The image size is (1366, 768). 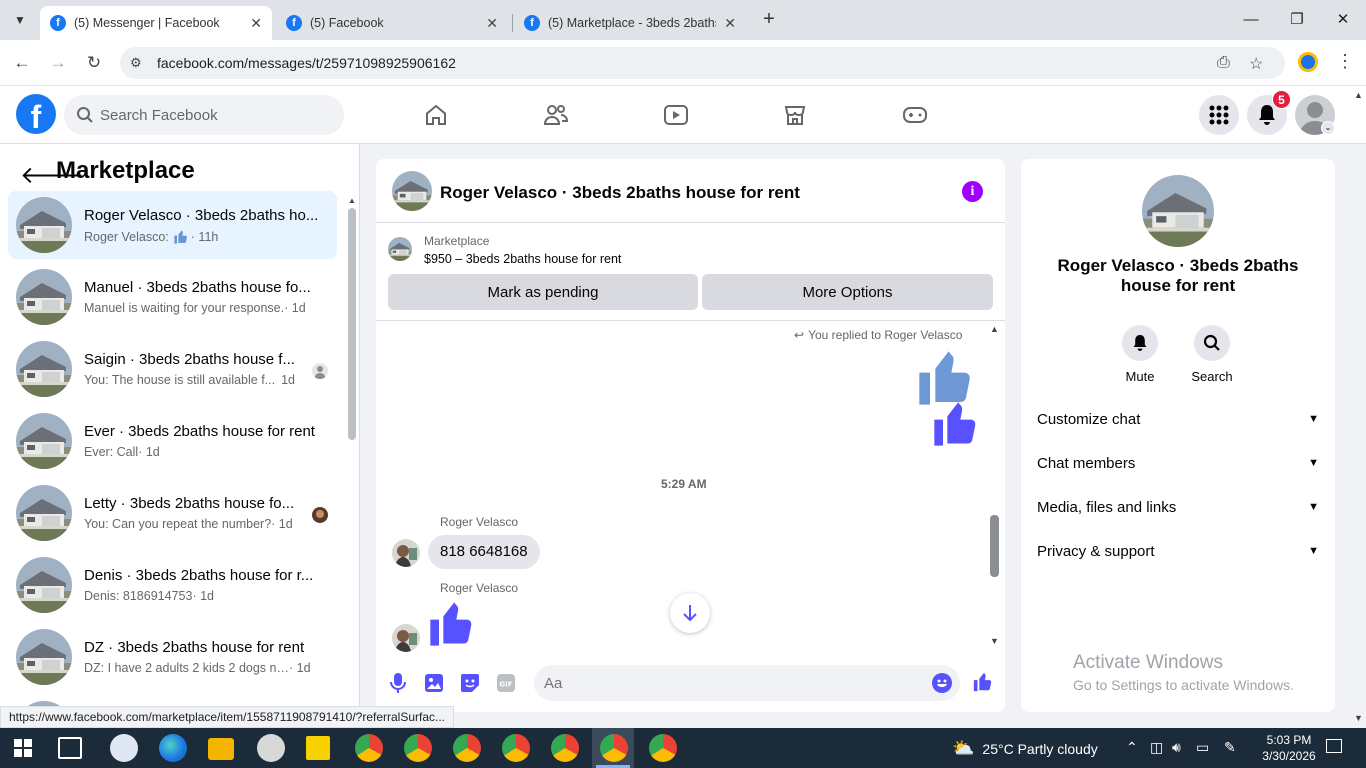 What do you see at coordinates (1178, 511) in the screenshot?
I see `media-files-links-section: Media, files and links ▼` at bounding box center [1178, 511].